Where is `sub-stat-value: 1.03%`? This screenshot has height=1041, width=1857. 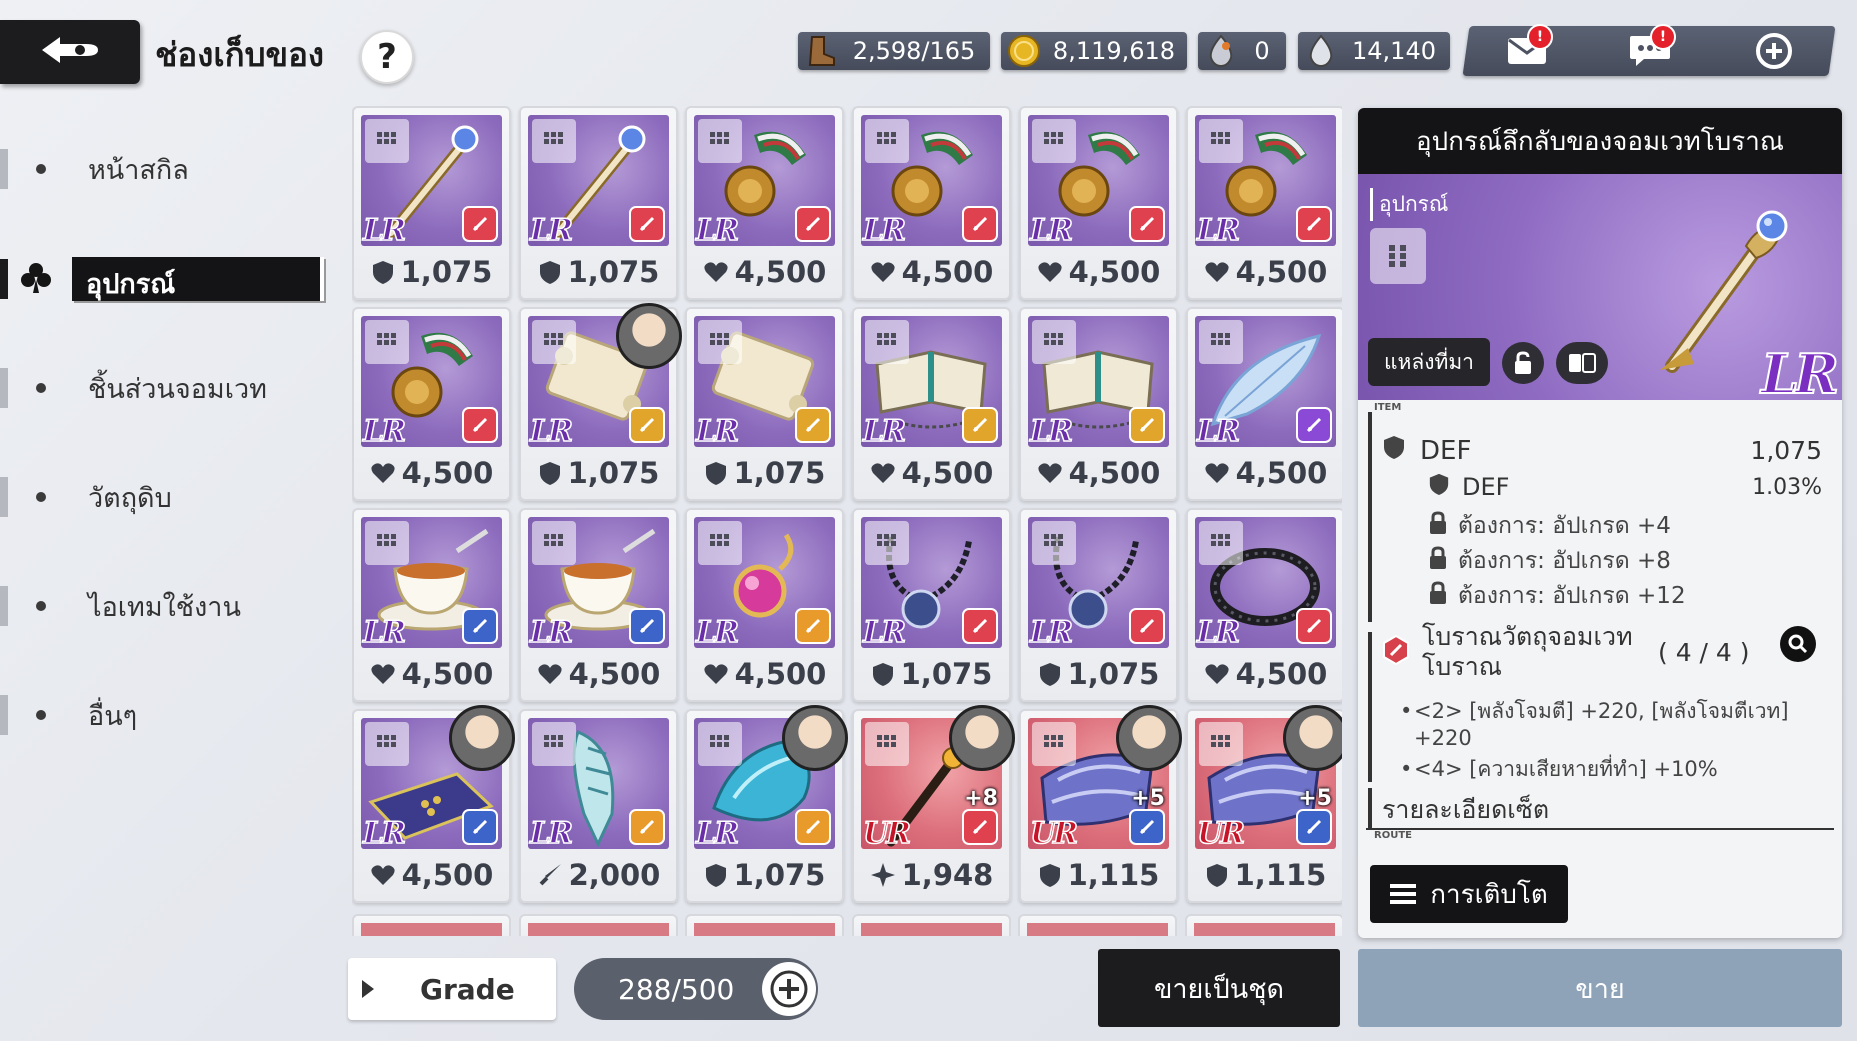 sub-stat-value: 1.03% is located at coordinates (1787, 487).